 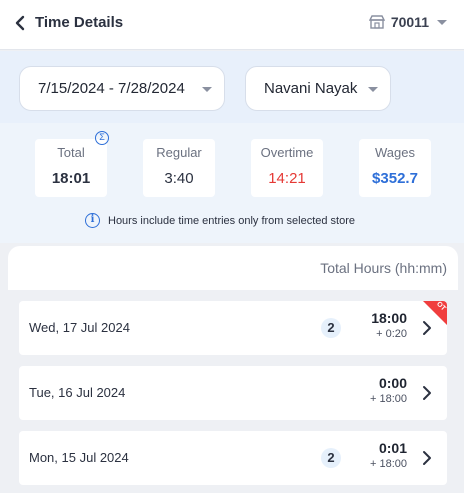 I want to click on day-hours: 18:00 + 0:20, so click(x=389, y=325).